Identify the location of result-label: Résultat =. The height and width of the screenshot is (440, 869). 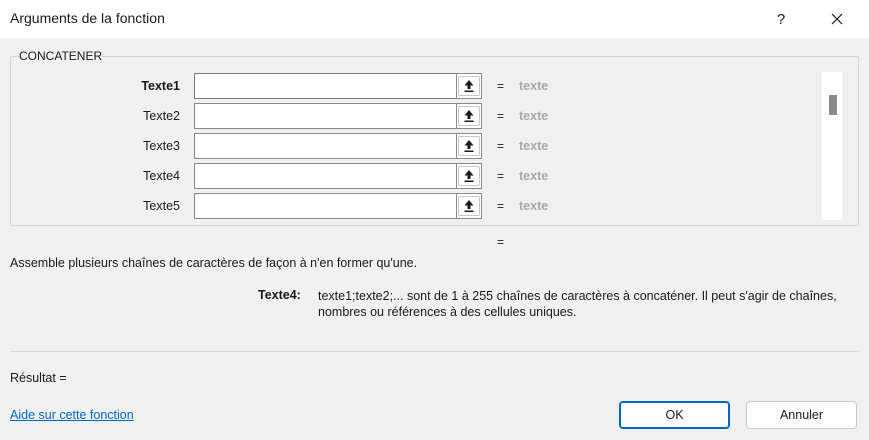
(38, 378).